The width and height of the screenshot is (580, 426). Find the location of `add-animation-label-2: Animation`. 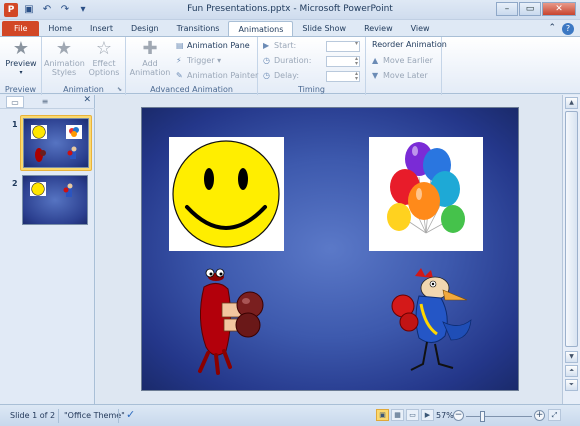

add-animation-label-2: Animation is located at coordinates (150, 72).